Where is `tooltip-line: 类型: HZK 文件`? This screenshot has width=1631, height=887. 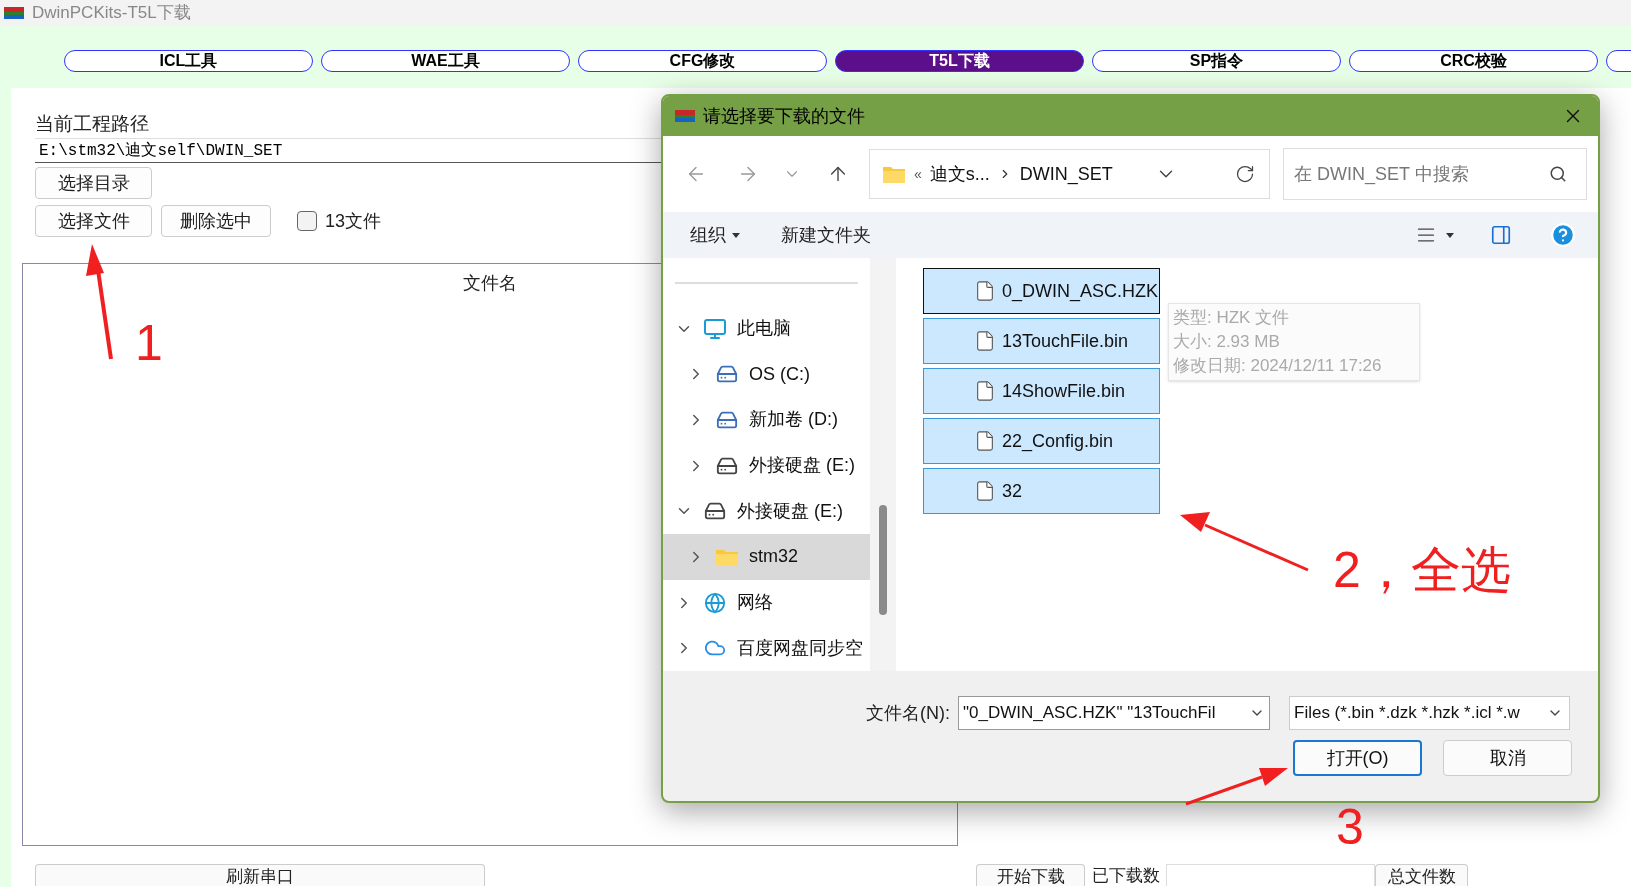
tooltip-line: 类型: HZK 文件 is located at coordinates (1232, 318).